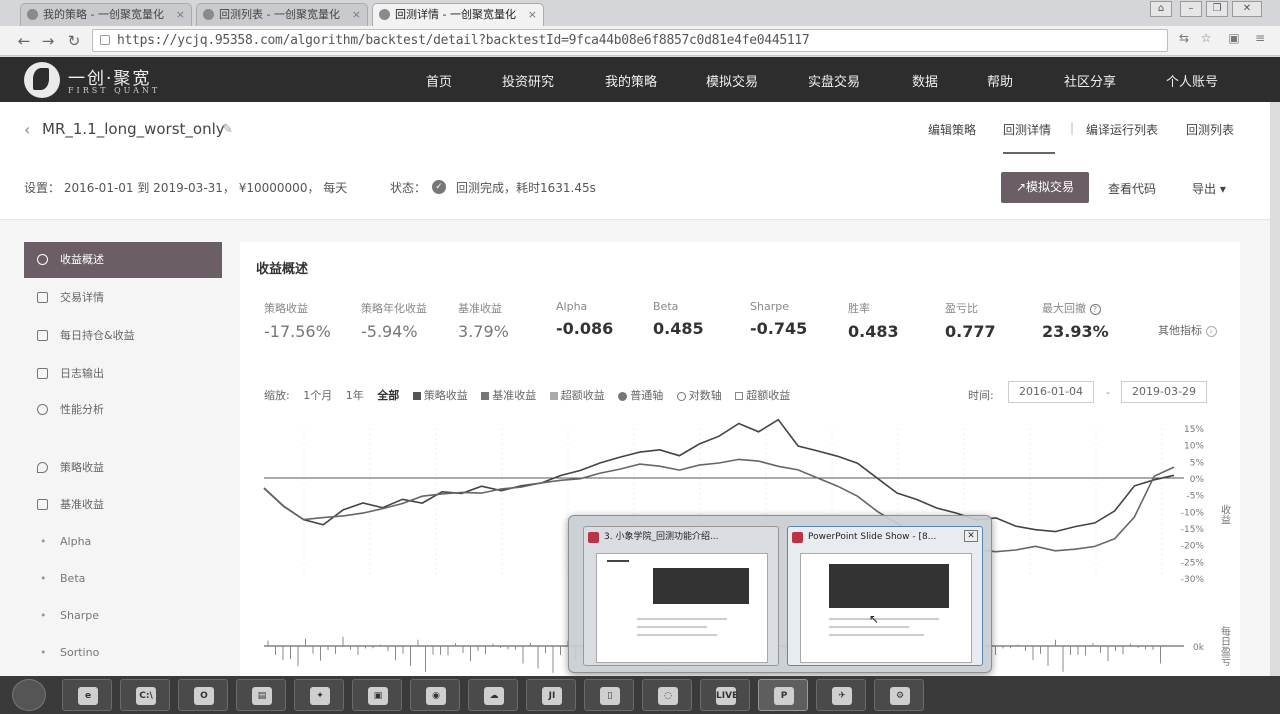 The image size is (1280, 714). What do you see at coordinates (1095, 309) in the screenshot?
I see `help-icon: ?` at bounding box center [1095, 309].